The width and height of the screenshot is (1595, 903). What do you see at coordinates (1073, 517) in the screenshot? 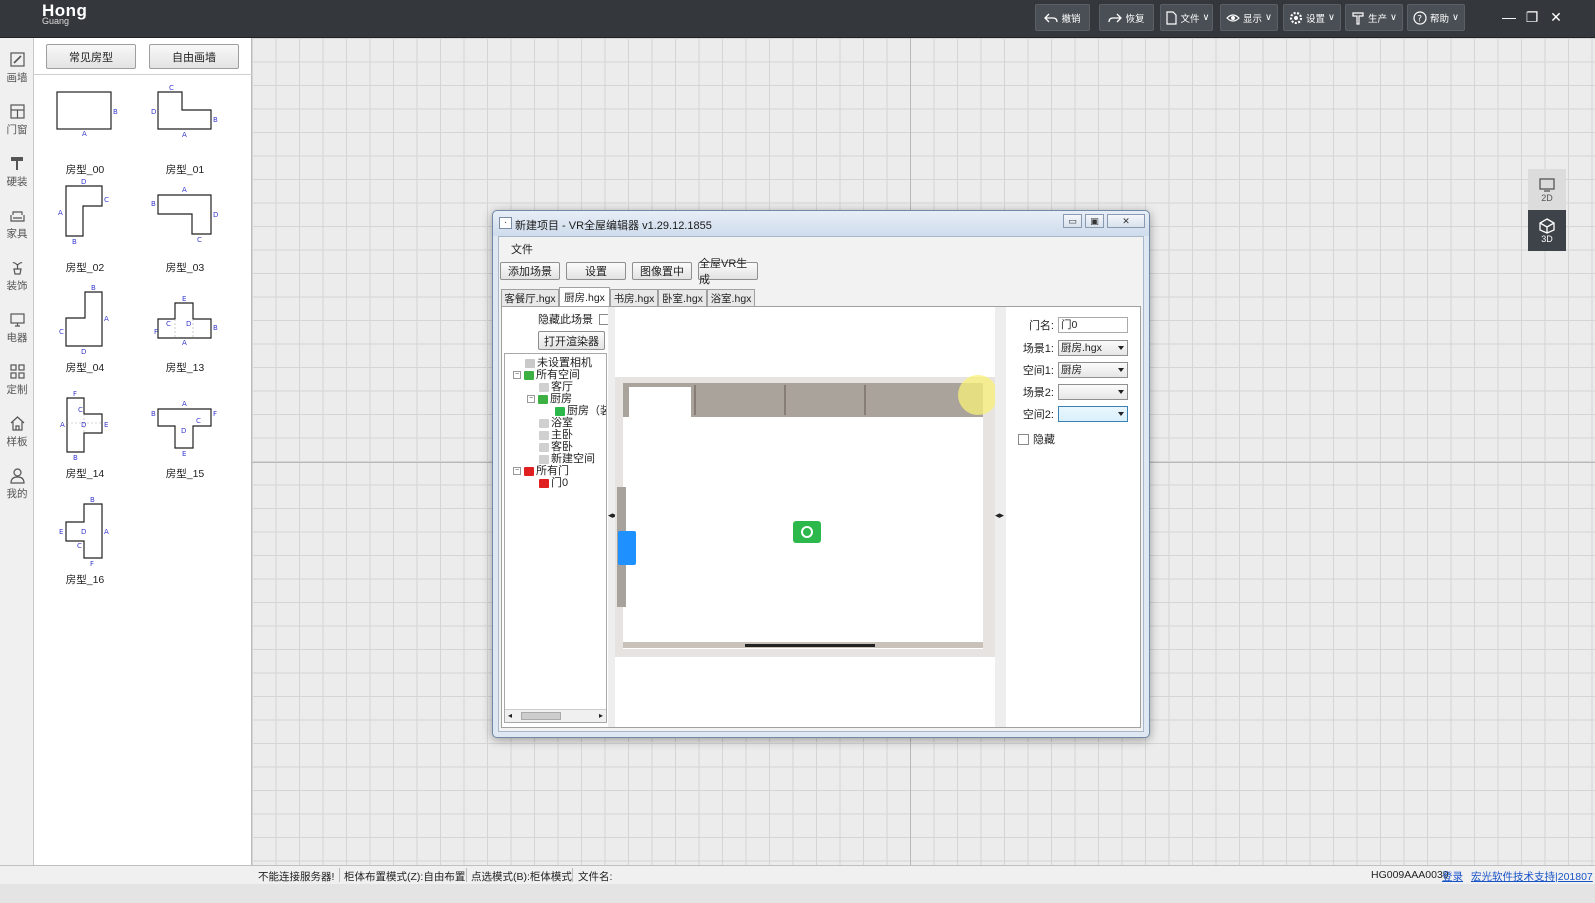
I see `door-properties-panel: 门名: 门0 场景1: 厨房.hgx 空间1: 厨房 场景2: 空间2: 隐藏` at bounding box center [1073, 517].